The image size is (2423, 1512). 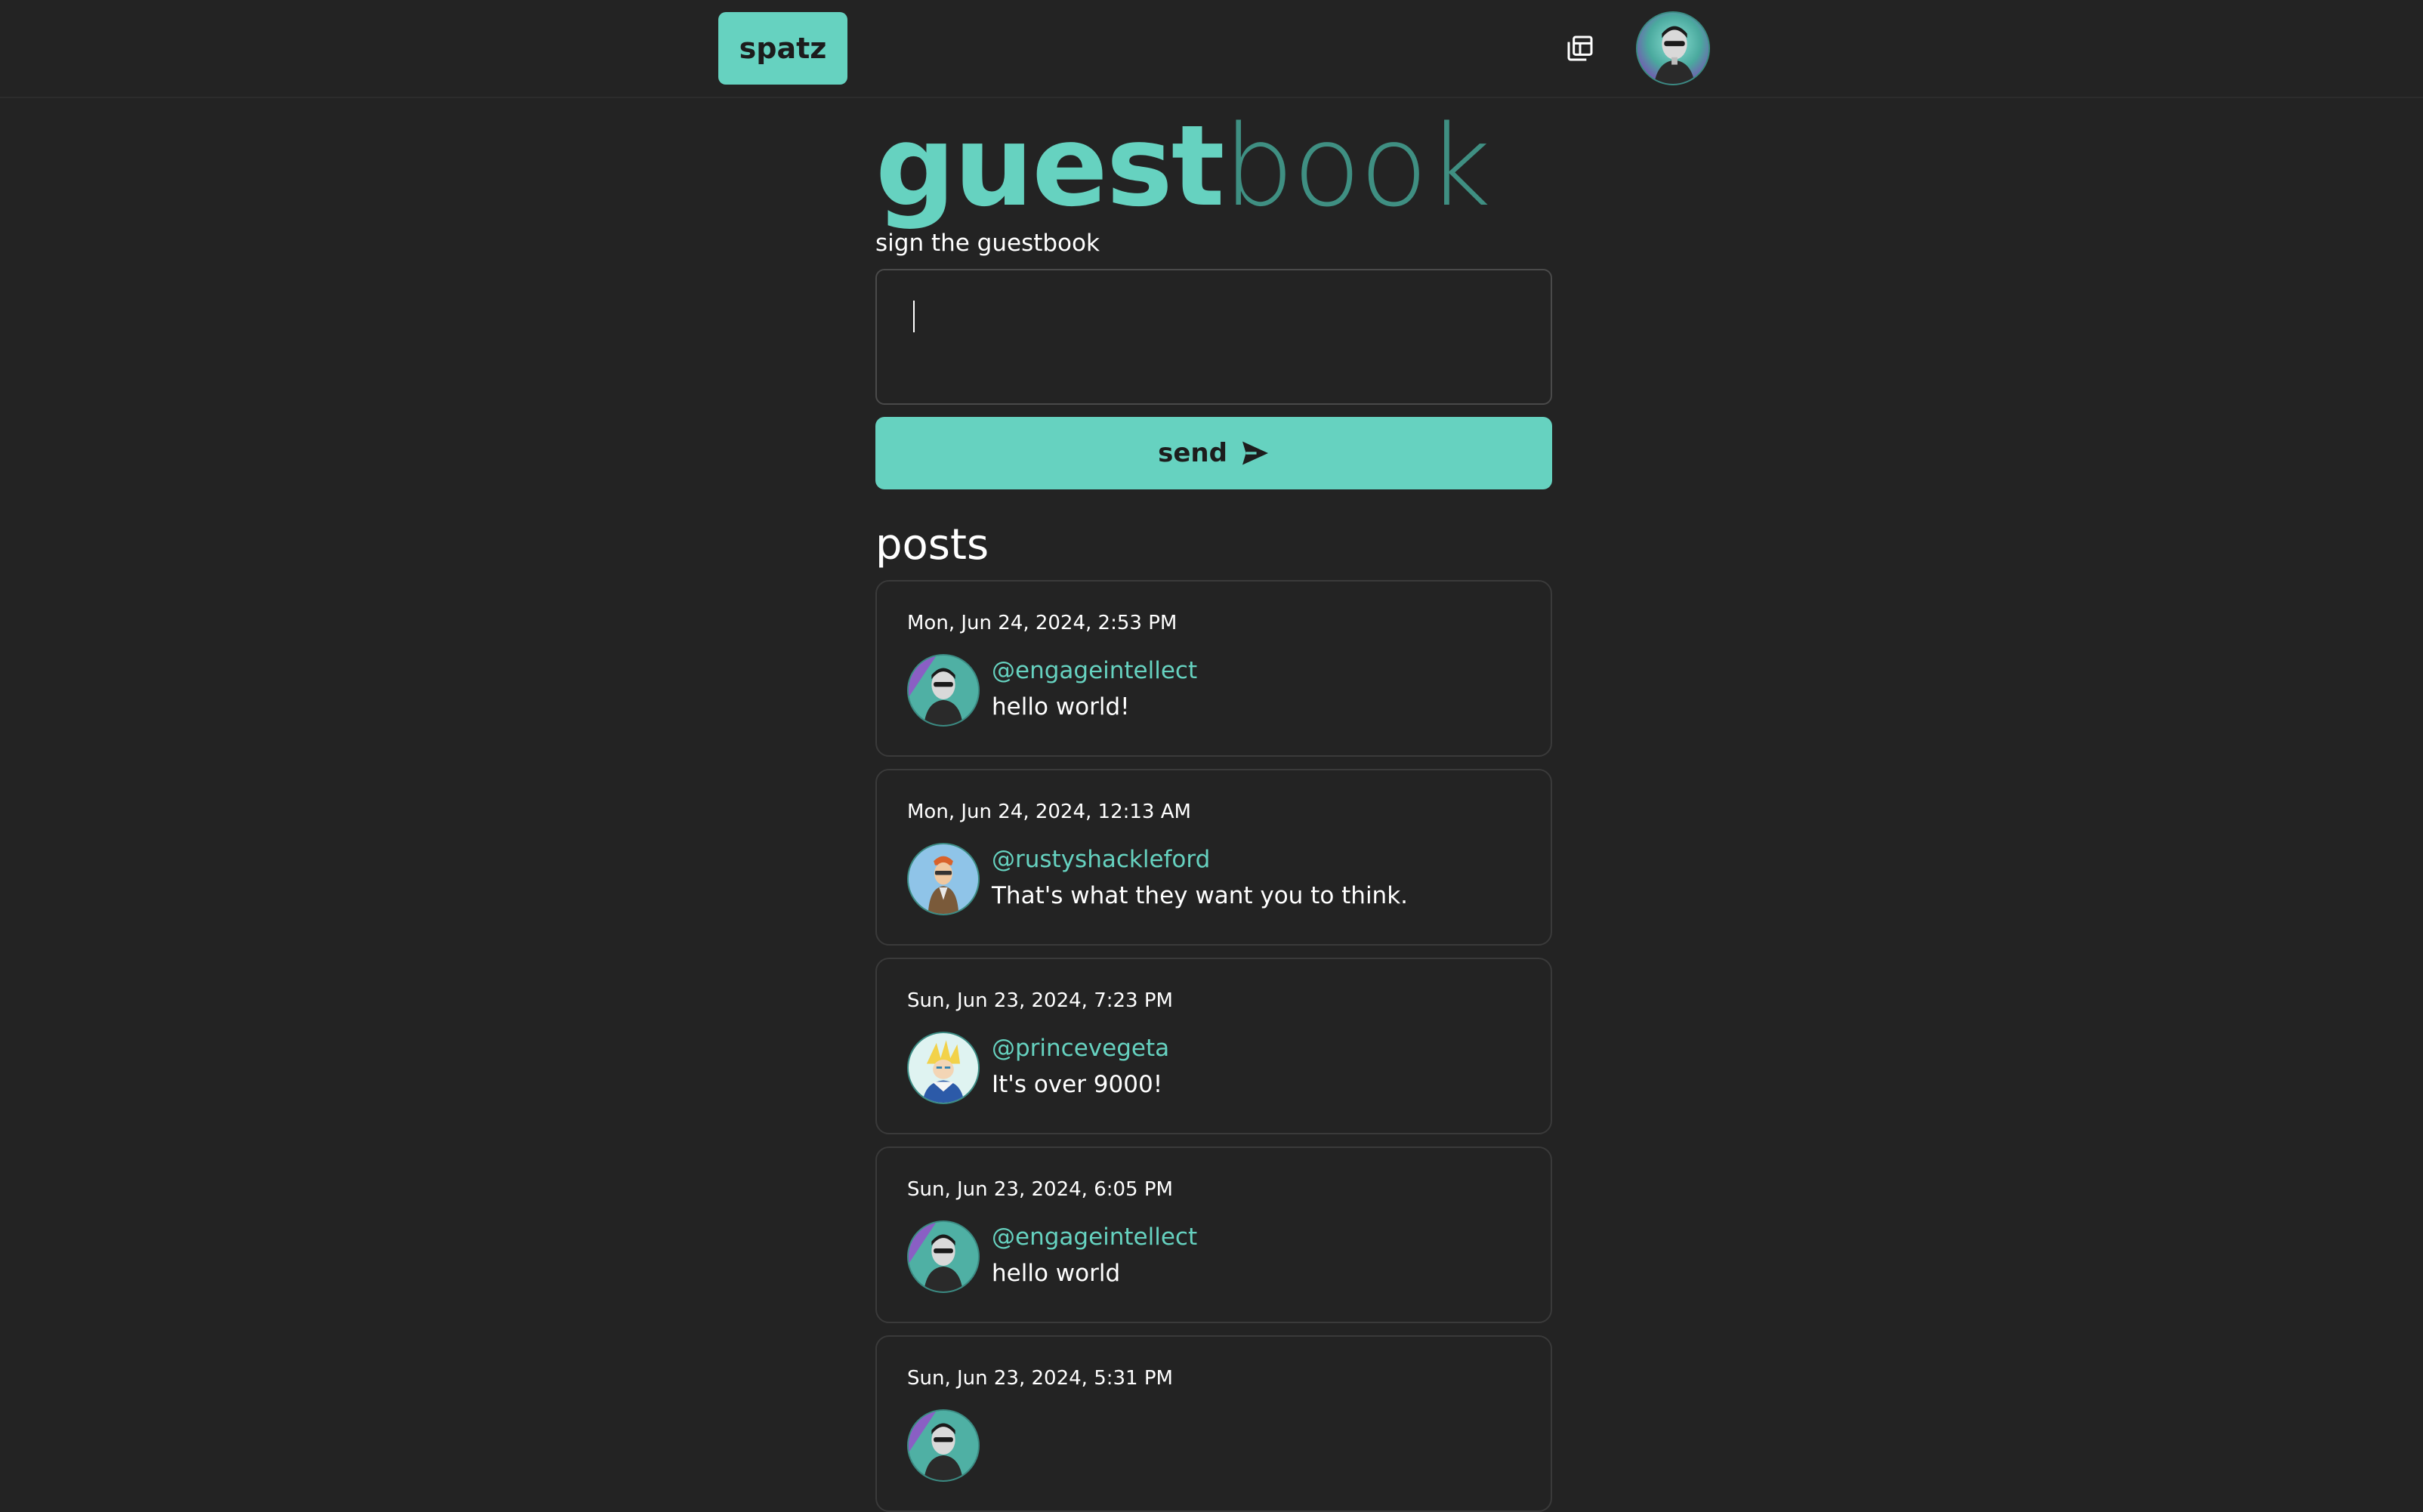 What do you see at coordinates (1580, 48) in the screenshot?
I see `windows-stack-icon` at bounding box center [1580, 48].